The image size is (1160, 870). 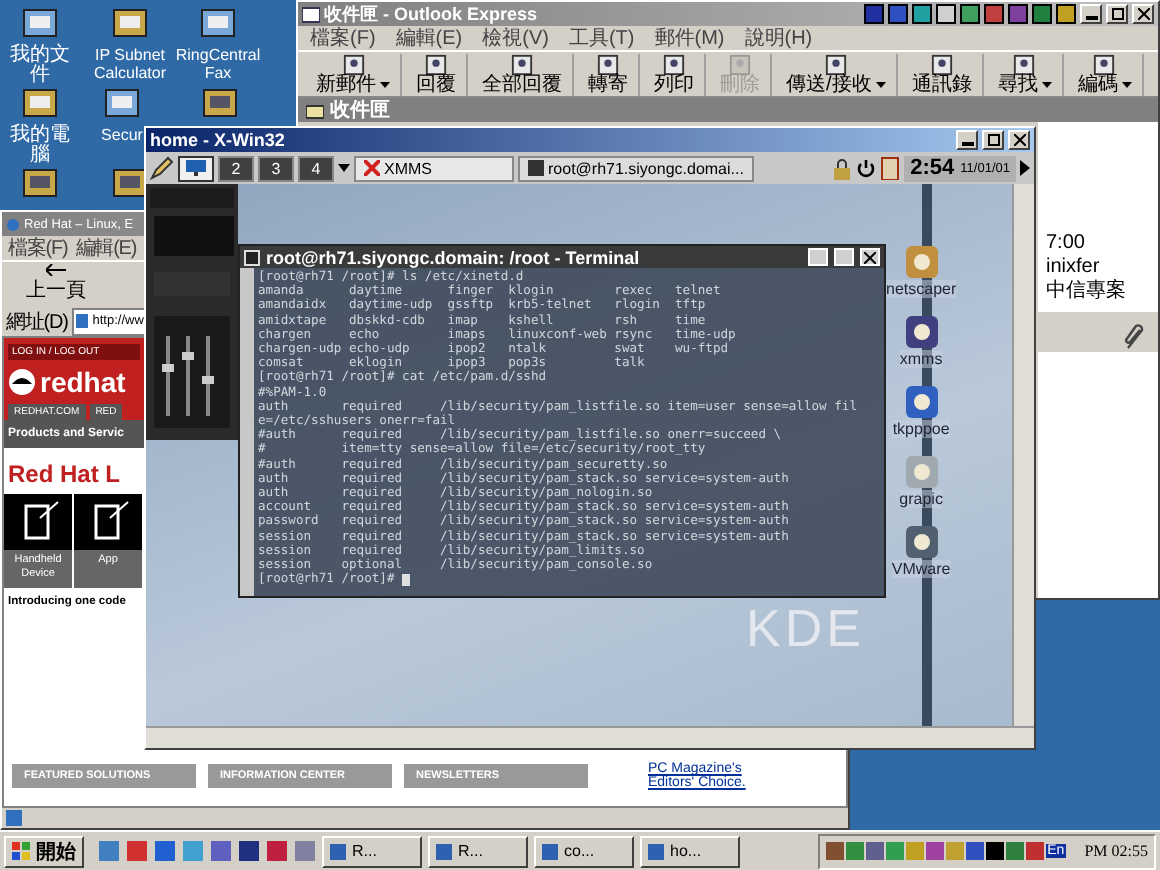 What do you see at coordinates (842, 168) in the screenshot?
I see `lock-icon` at bounding box center [842, 168].